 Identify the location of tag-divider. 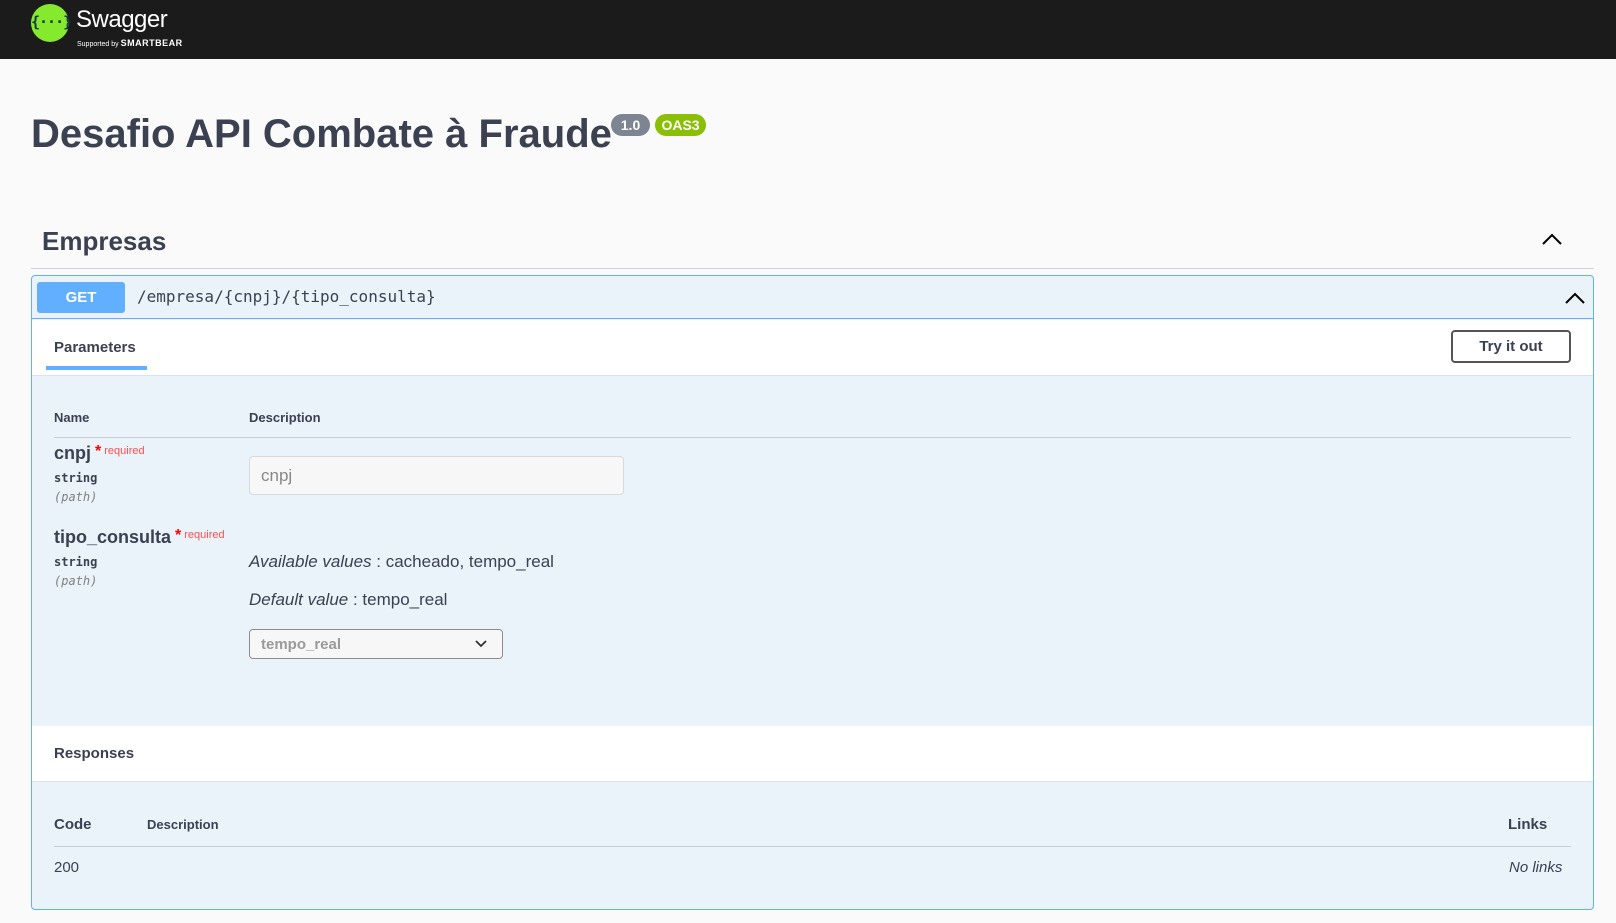
(812, 268).